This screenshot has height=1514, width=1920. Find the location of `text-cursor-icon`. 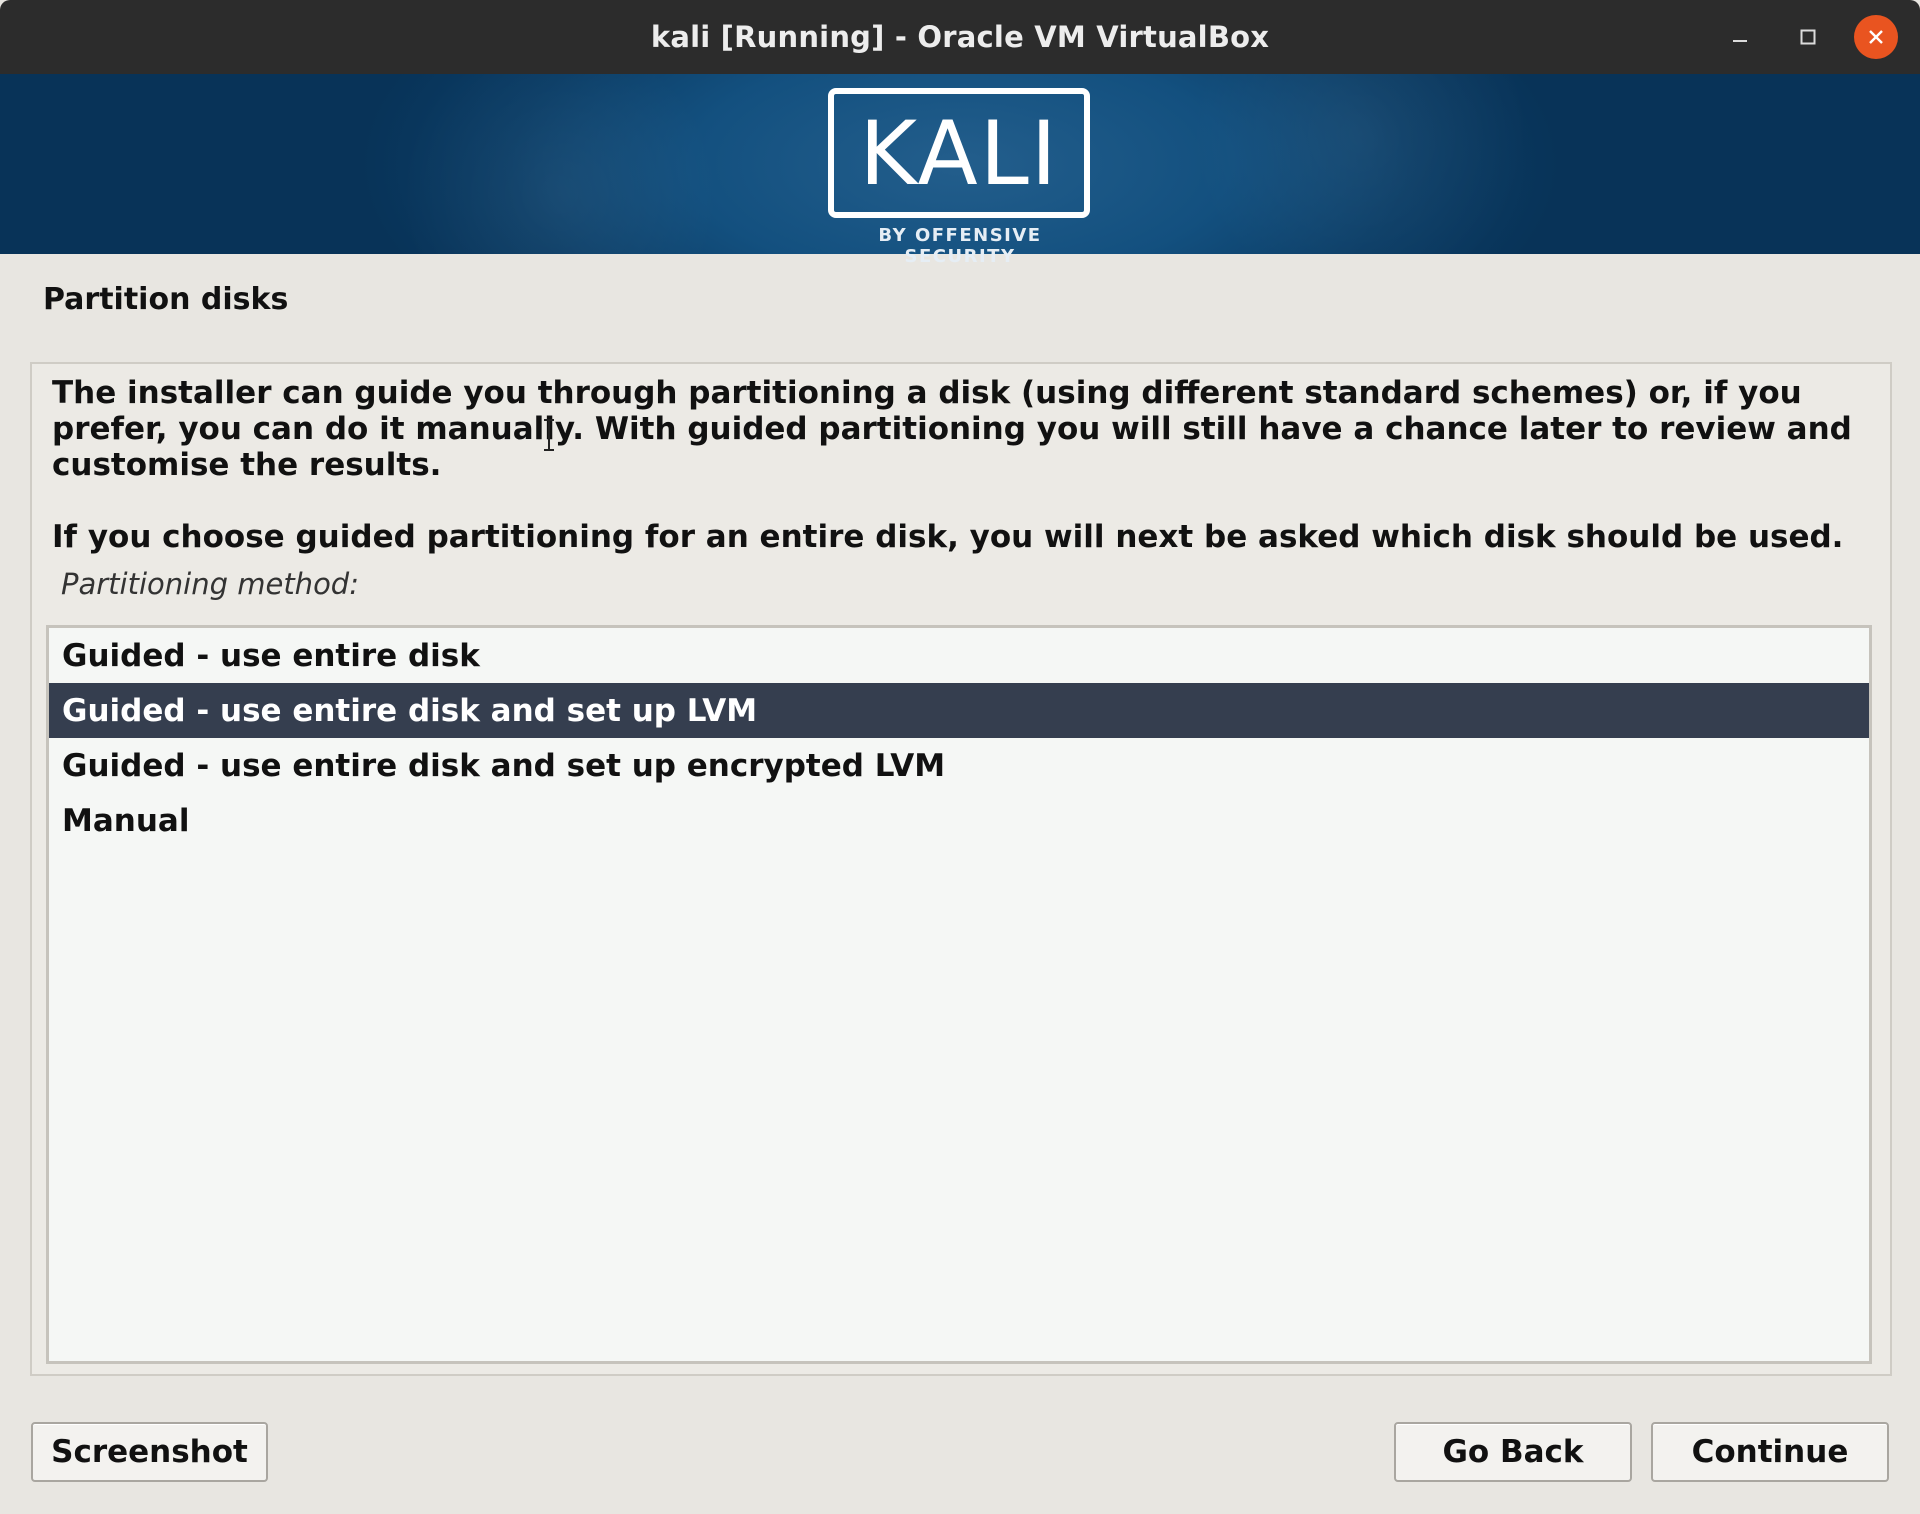

text-cursor-icon is located at coordinates (549, 435).